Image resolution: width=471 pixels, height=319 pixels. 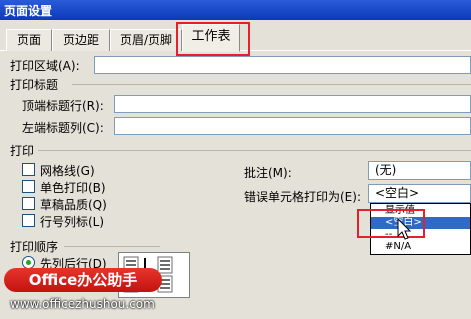 What do you see at coordinates (302, 197) in the screenshot?
I see `cell-errors-label: 错误单元格打印为(E):` at bounding box center [302, 197].